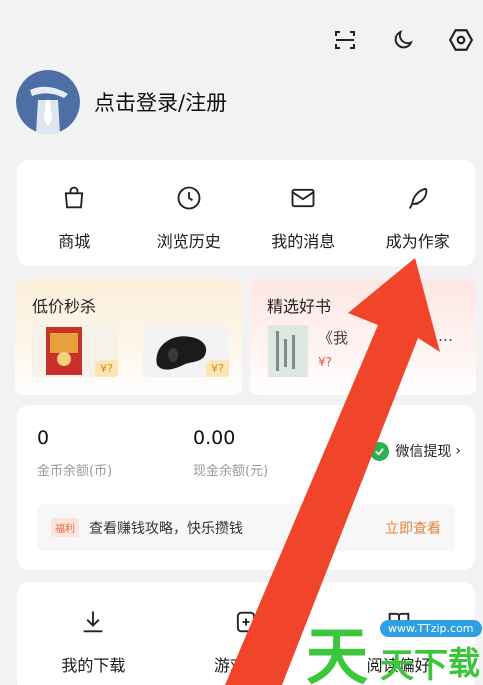  I want to click on coins-balance-value: 0, so click(43, 438).